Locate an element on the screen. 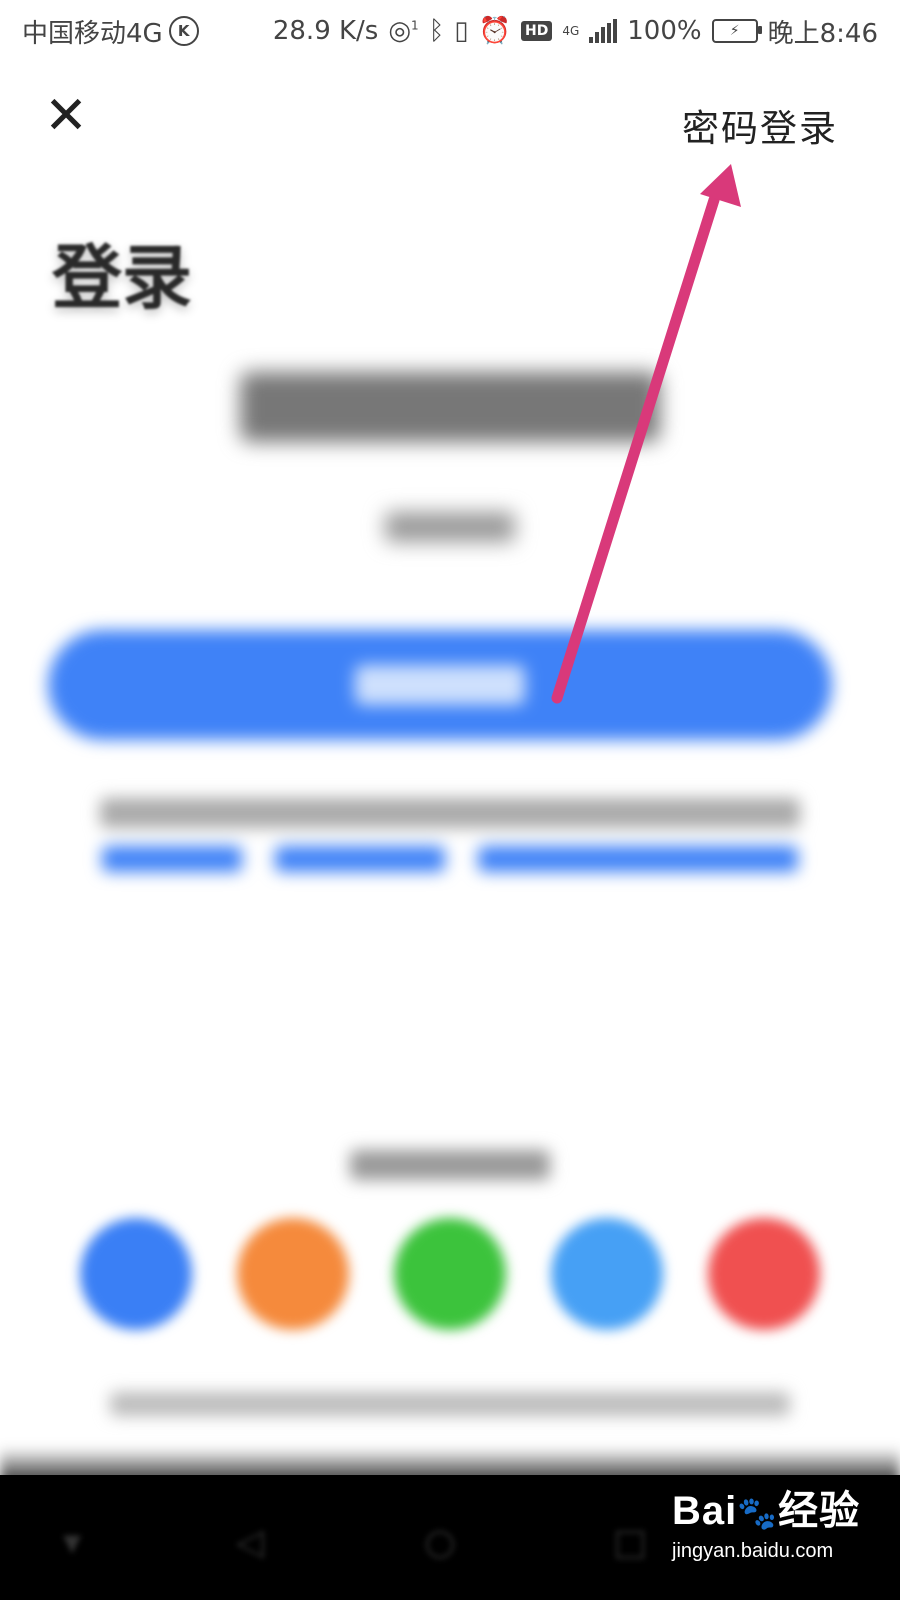 The height and width of the screenshot is (1600, 900). baidu-jingyan-watermark: Bai🐾经验 jingyan.baidu.com is located at coordinates (777, 1533).